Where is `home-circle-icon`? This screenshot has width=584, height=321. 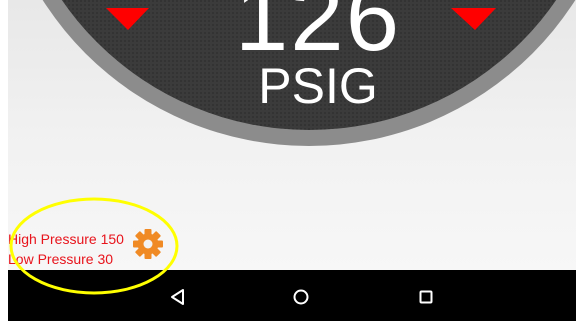 home-circle-icon is located at coordinates (301, 297).